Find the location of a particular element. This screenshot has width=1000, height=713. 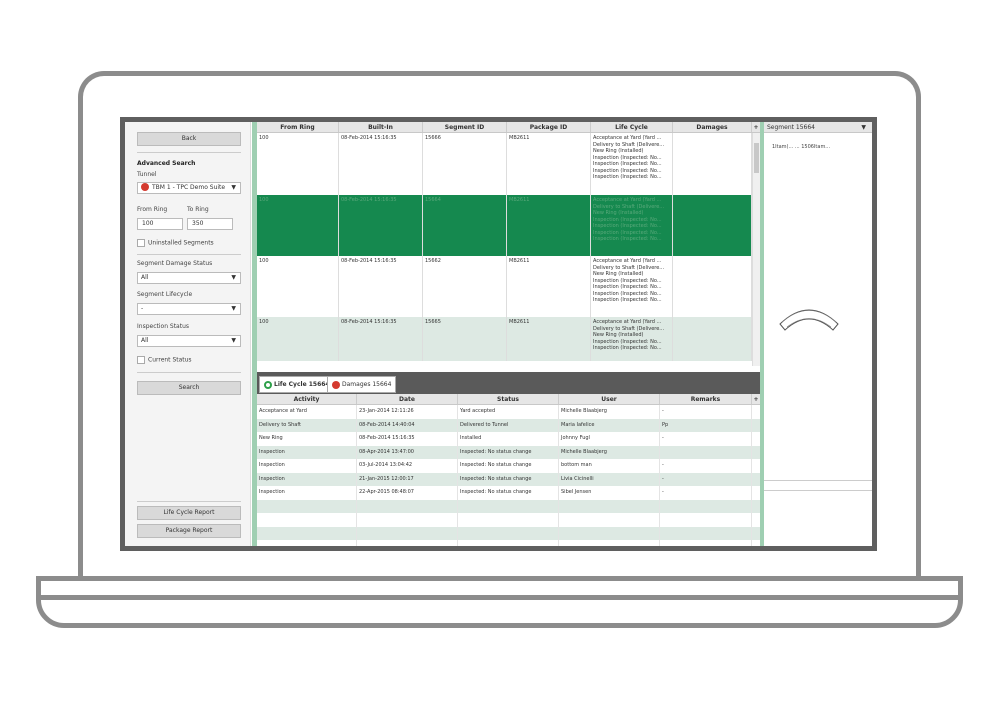

table-cell: Maria Iafelice is located at coordinates (609, 425).